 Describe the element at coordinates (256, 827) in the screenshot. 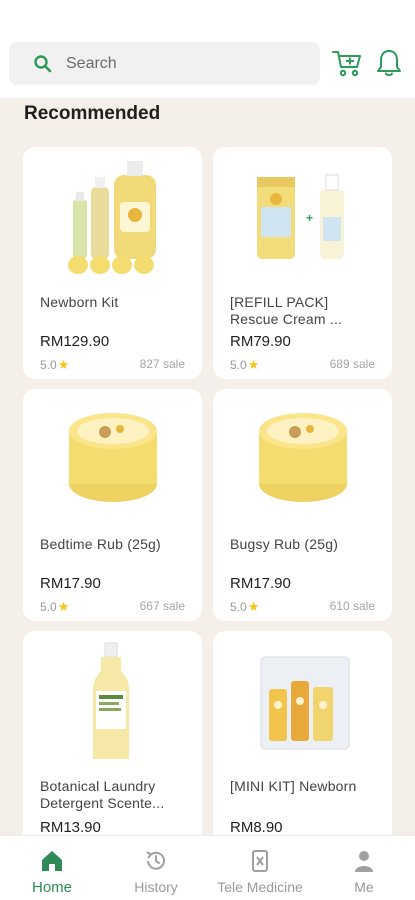

I see `product-price: RM8.90` at that location.